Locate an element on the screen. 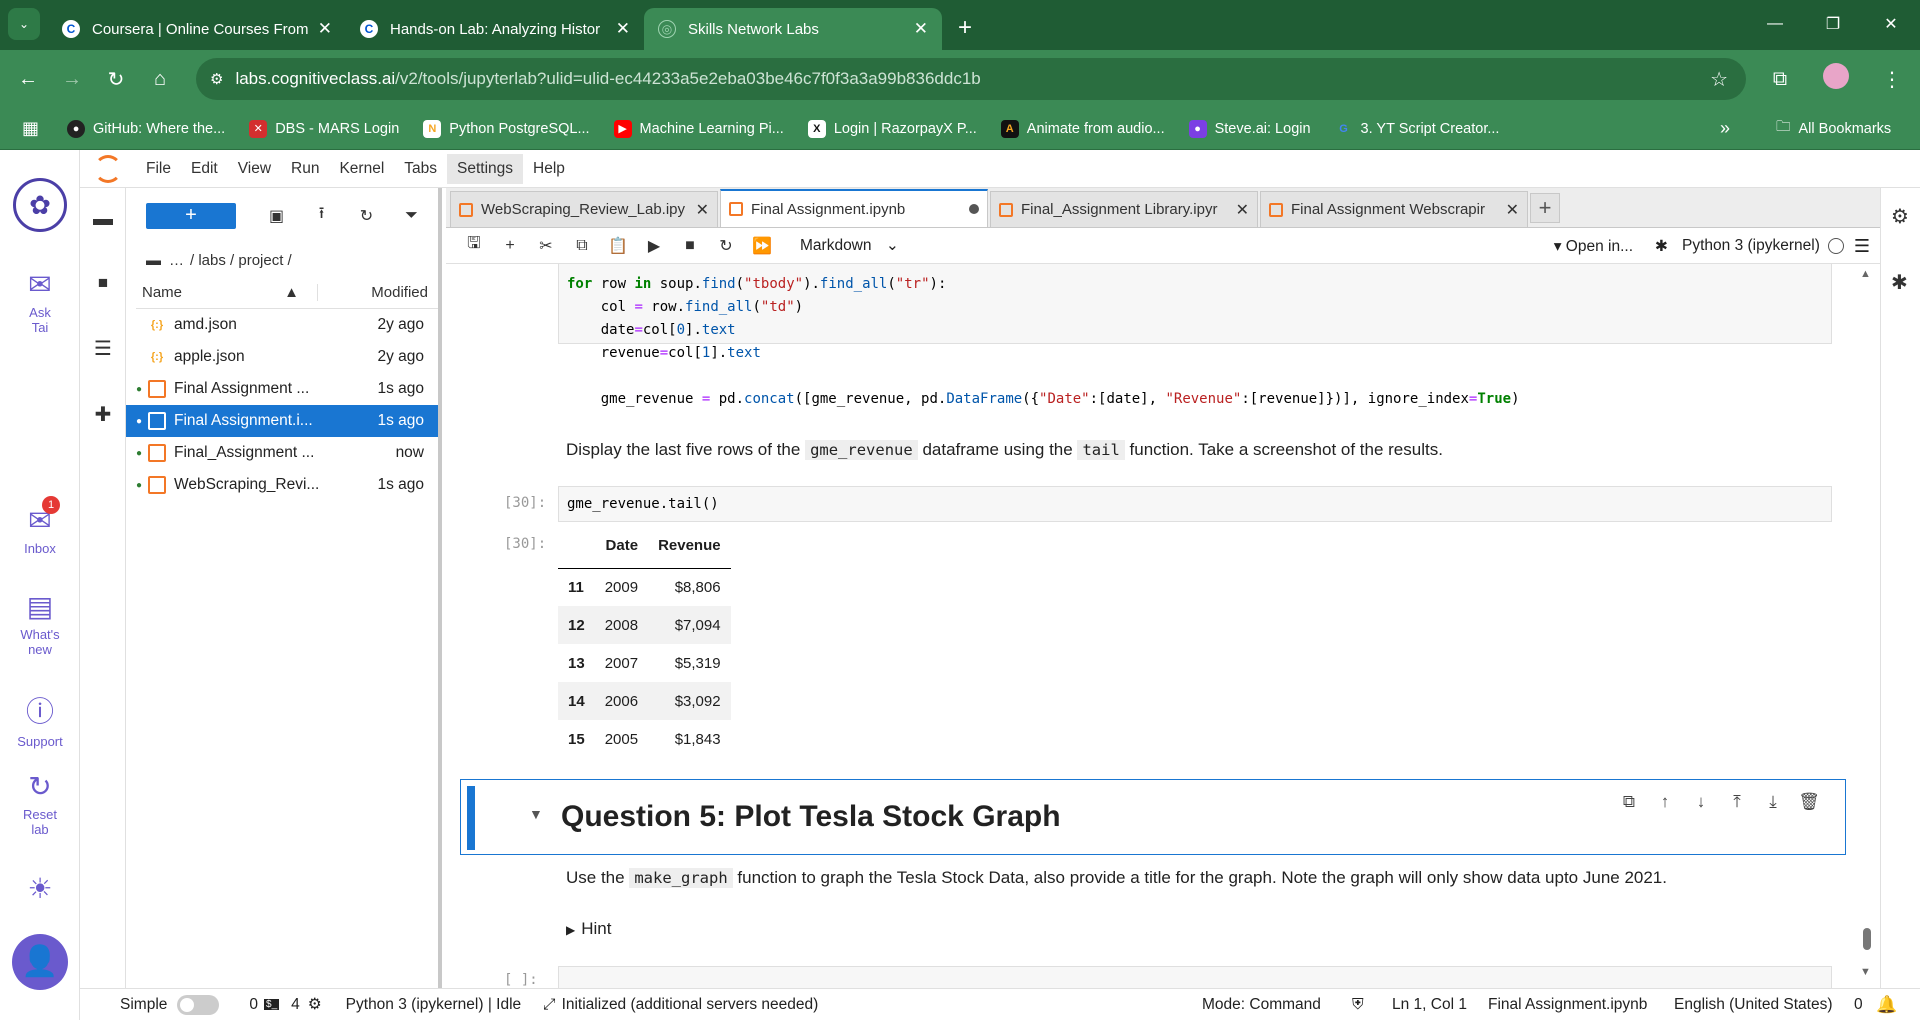  property-gear-icon: ⚙ is located at coordinates (1900, 216).